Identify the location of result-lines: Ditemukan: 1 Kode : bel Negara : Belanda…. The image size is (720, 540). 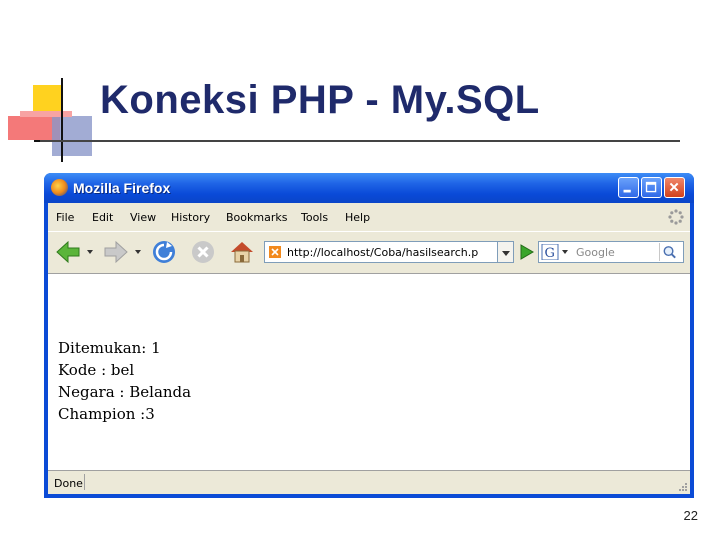
(124, 381).